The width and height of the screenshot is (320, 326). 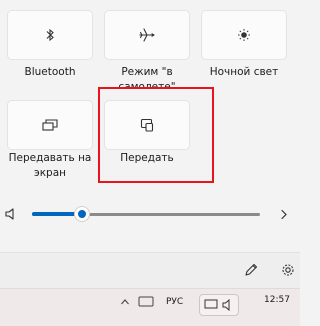 What do you see at coordinates (219, 305) in the screenshot?
I see `system-tray-button` at bounding box center [219, 305].